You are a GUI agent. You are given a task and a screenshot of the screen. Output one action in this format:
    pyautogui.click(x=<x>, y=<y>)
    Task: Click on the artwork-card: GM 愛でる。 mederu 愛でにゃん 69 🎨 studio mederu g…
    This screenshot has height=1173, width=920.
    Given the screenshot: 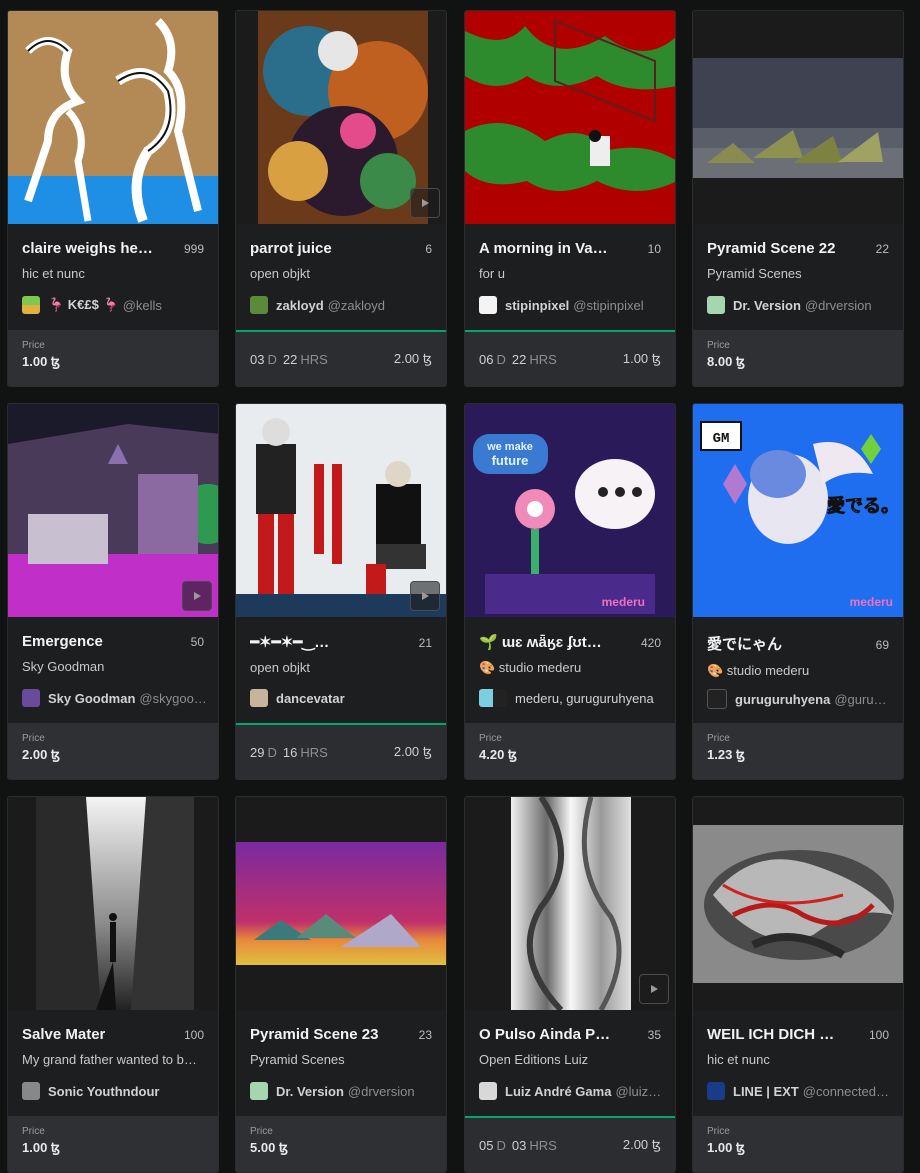 What is the action you would take?
    pyautogui.click(x=798, y=591)
    